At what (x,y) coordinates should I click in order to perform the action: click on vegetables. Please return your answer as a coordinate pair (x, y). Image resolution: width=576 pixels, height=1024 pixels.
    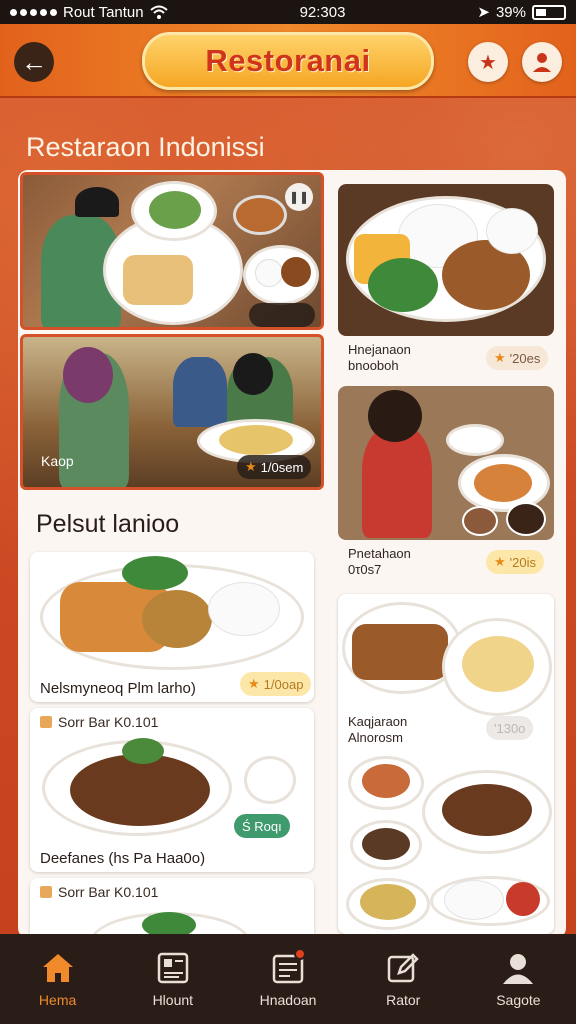
    Looking at the image, I should click on (155, 573).